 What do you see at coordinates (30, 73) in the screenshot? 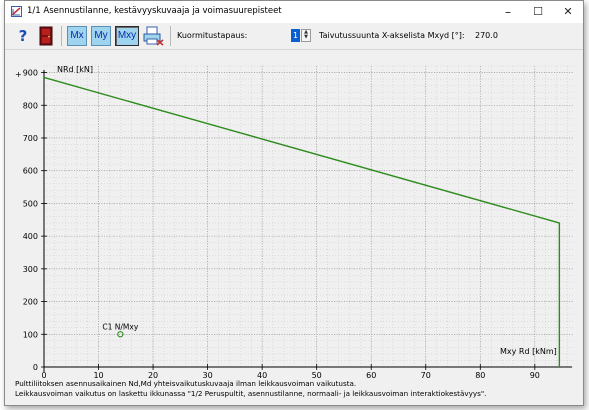
I see `y-tick-label: 900` at bounding box center [30, 73].